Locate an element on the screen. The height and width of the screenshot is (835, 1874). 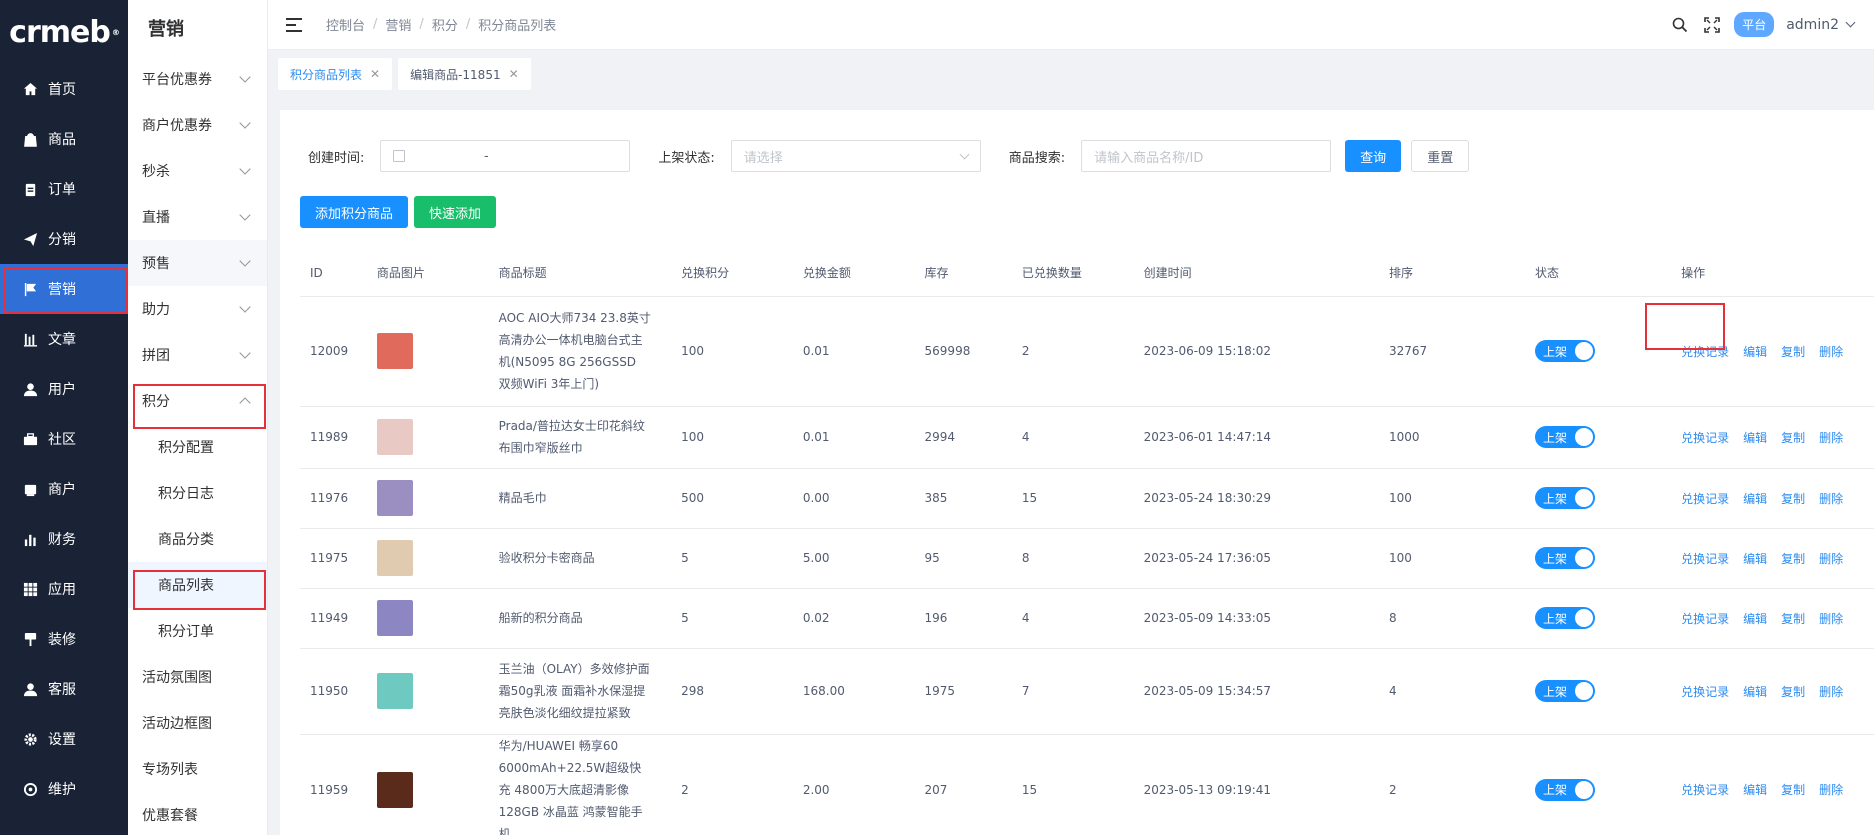
user-menu: admin2 is located at coordinates (1821, 25).